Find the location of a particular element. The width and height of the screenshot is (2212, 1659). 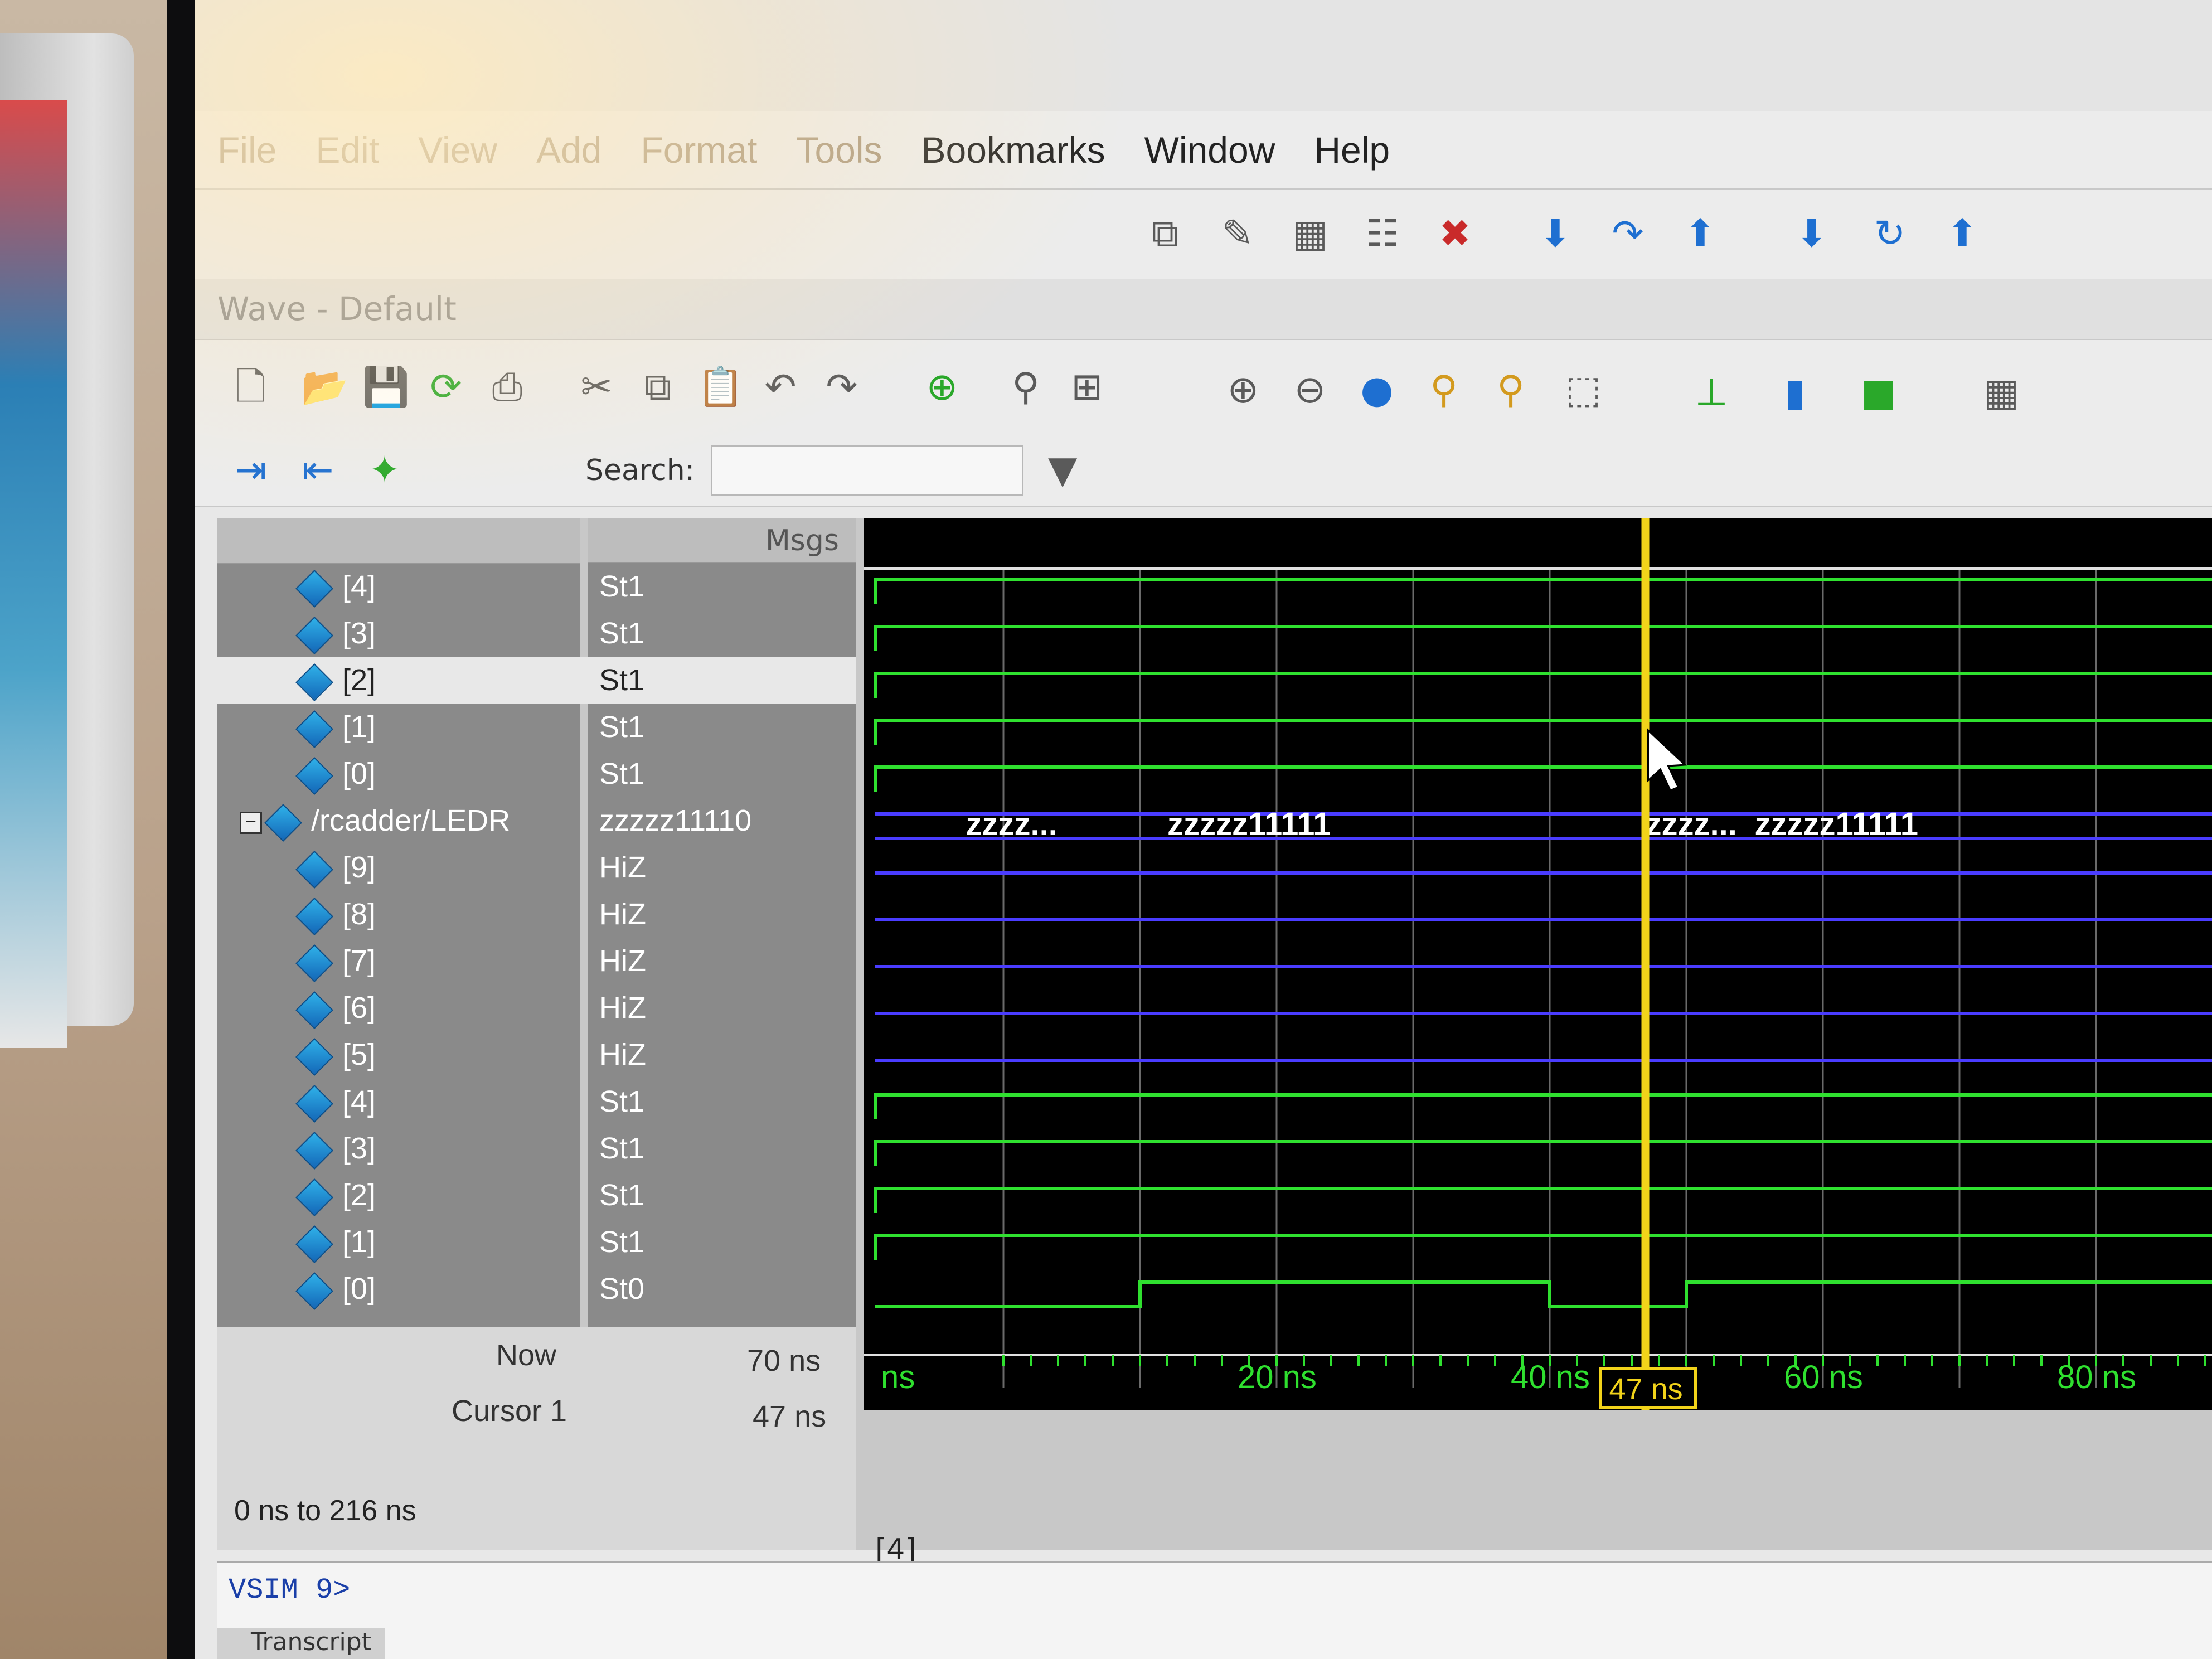

zoom-region-icon: ⬚ is located at coordinates (1583, 390).